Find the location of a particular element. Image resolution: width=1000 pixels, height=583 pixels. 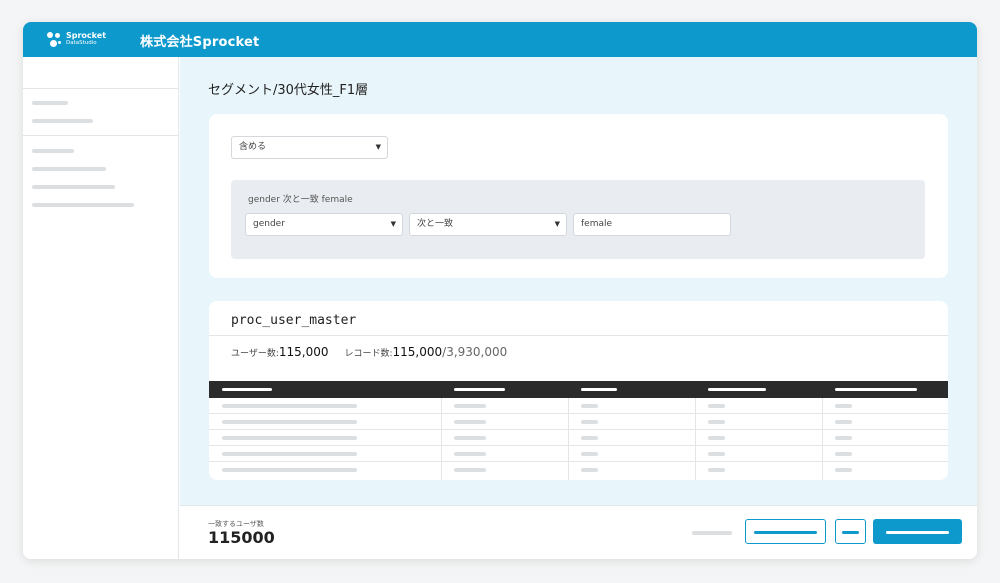

records-count: 115,000 is located at coordinates (417, 352).